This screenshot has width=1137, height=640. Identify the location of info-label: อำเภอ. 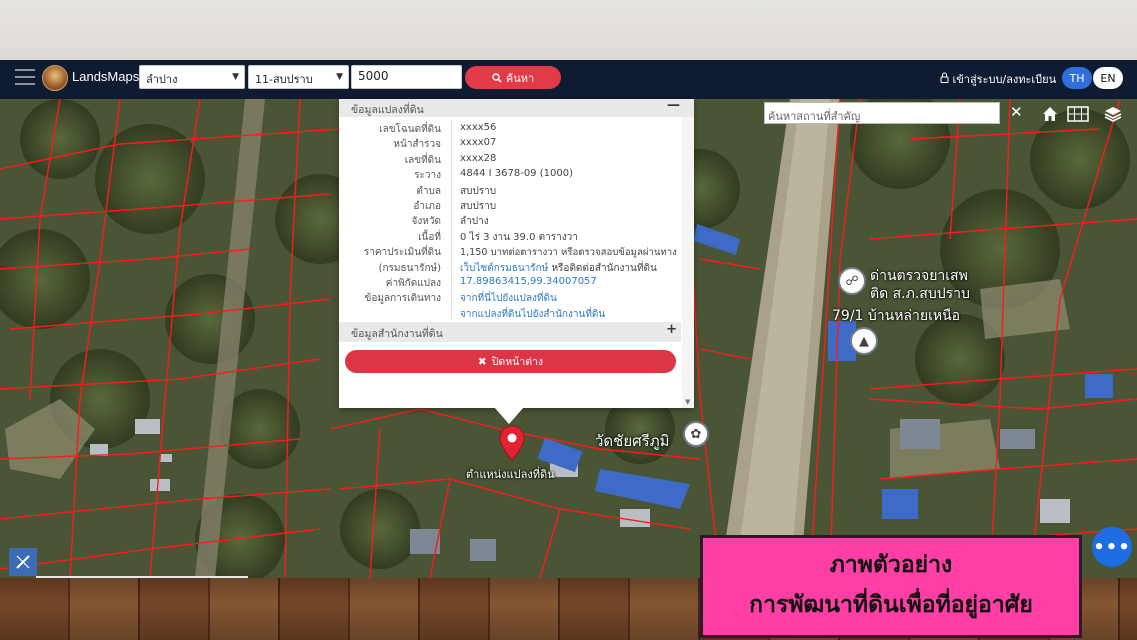
(427, 206).